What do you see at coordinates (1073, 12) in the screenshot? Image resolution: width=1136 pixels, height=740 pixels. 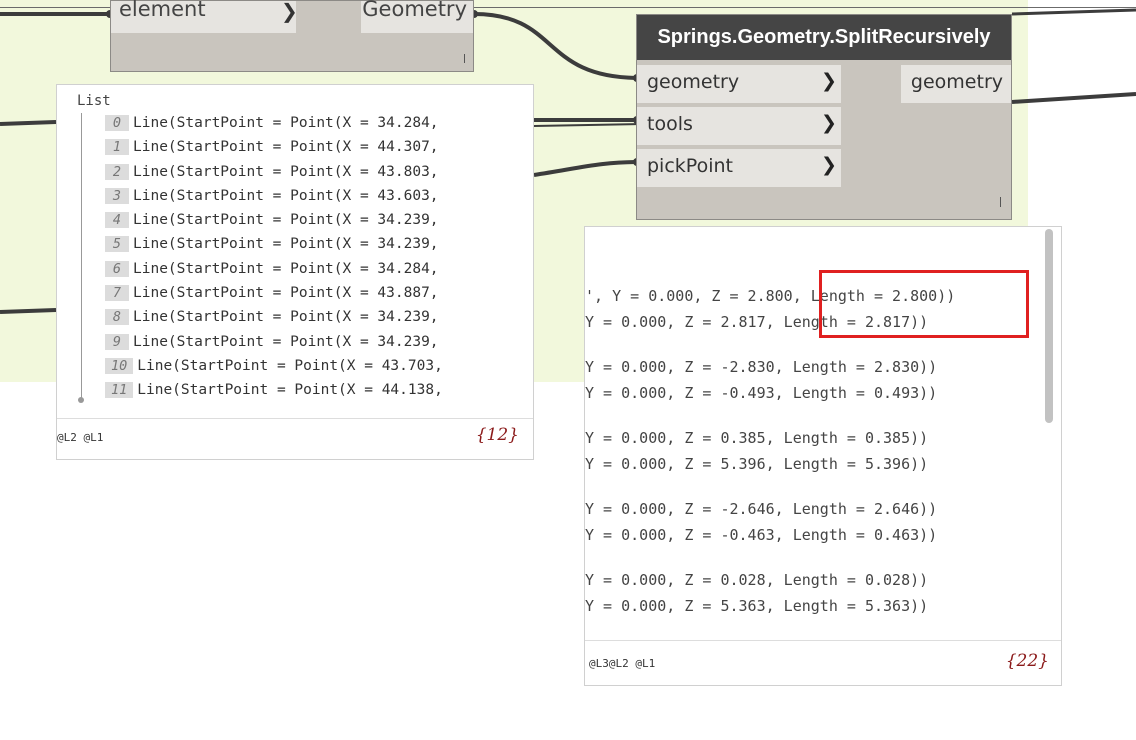 I see `wire-top-right` at bounding box center [1073, 12].